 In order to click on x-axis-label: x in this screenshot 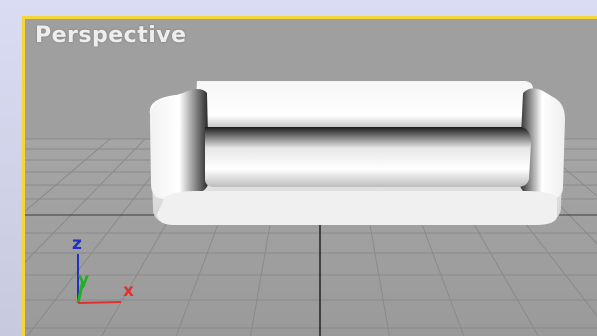, I will do `click(128, 291)`.